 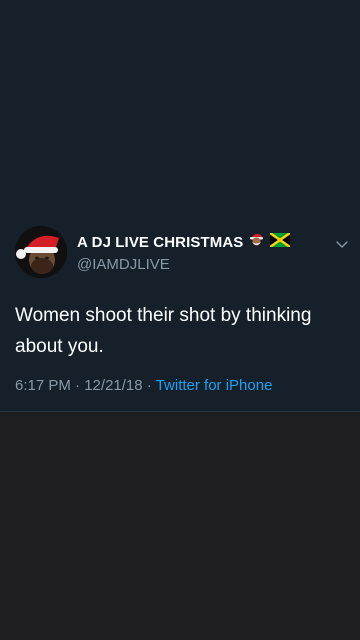 I want to click on display-name-row: A DJ LIVE CHRISTMAS, so click(x=184, y=242).